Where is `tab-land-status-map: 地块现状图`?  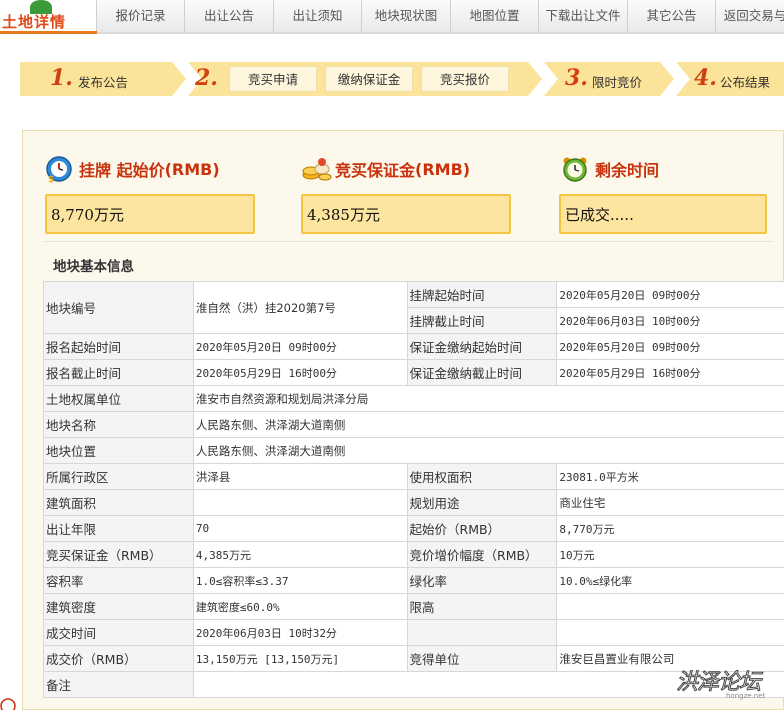 tab-land-status-map: 地块现状图 is located at coordinates (406, 16).